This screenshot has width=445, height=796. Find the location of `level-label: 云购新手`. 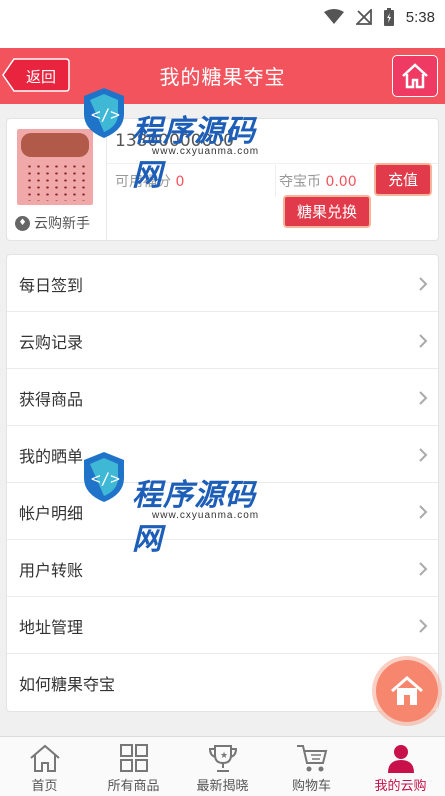

level-label: 云购新手 is located at coordinates (62, 224).